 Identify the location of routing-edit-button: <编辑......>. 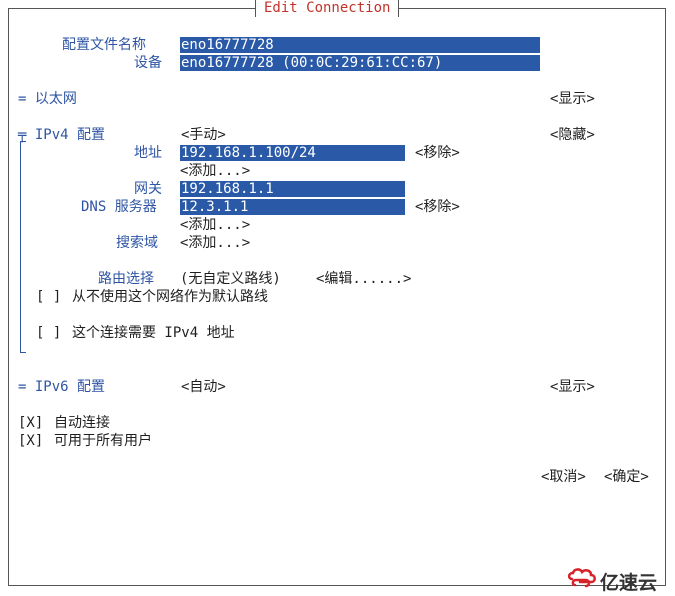
(363, 279).